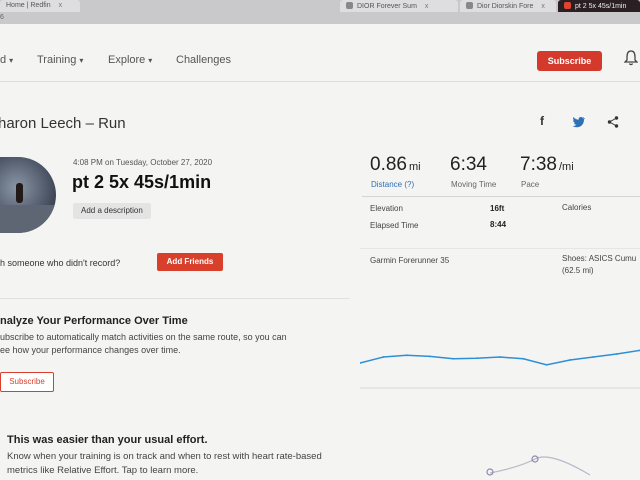 The width and height of the screenshot is (640, 480). I want to click on stat-moving-time-value: 6:34, so click(468, 165).